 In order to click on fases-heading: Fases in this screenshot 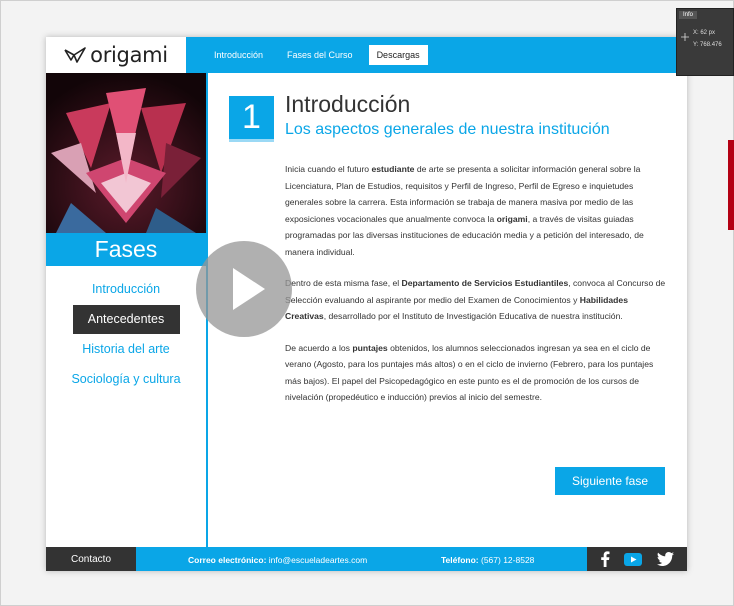, I will do `click(126, 249)`.